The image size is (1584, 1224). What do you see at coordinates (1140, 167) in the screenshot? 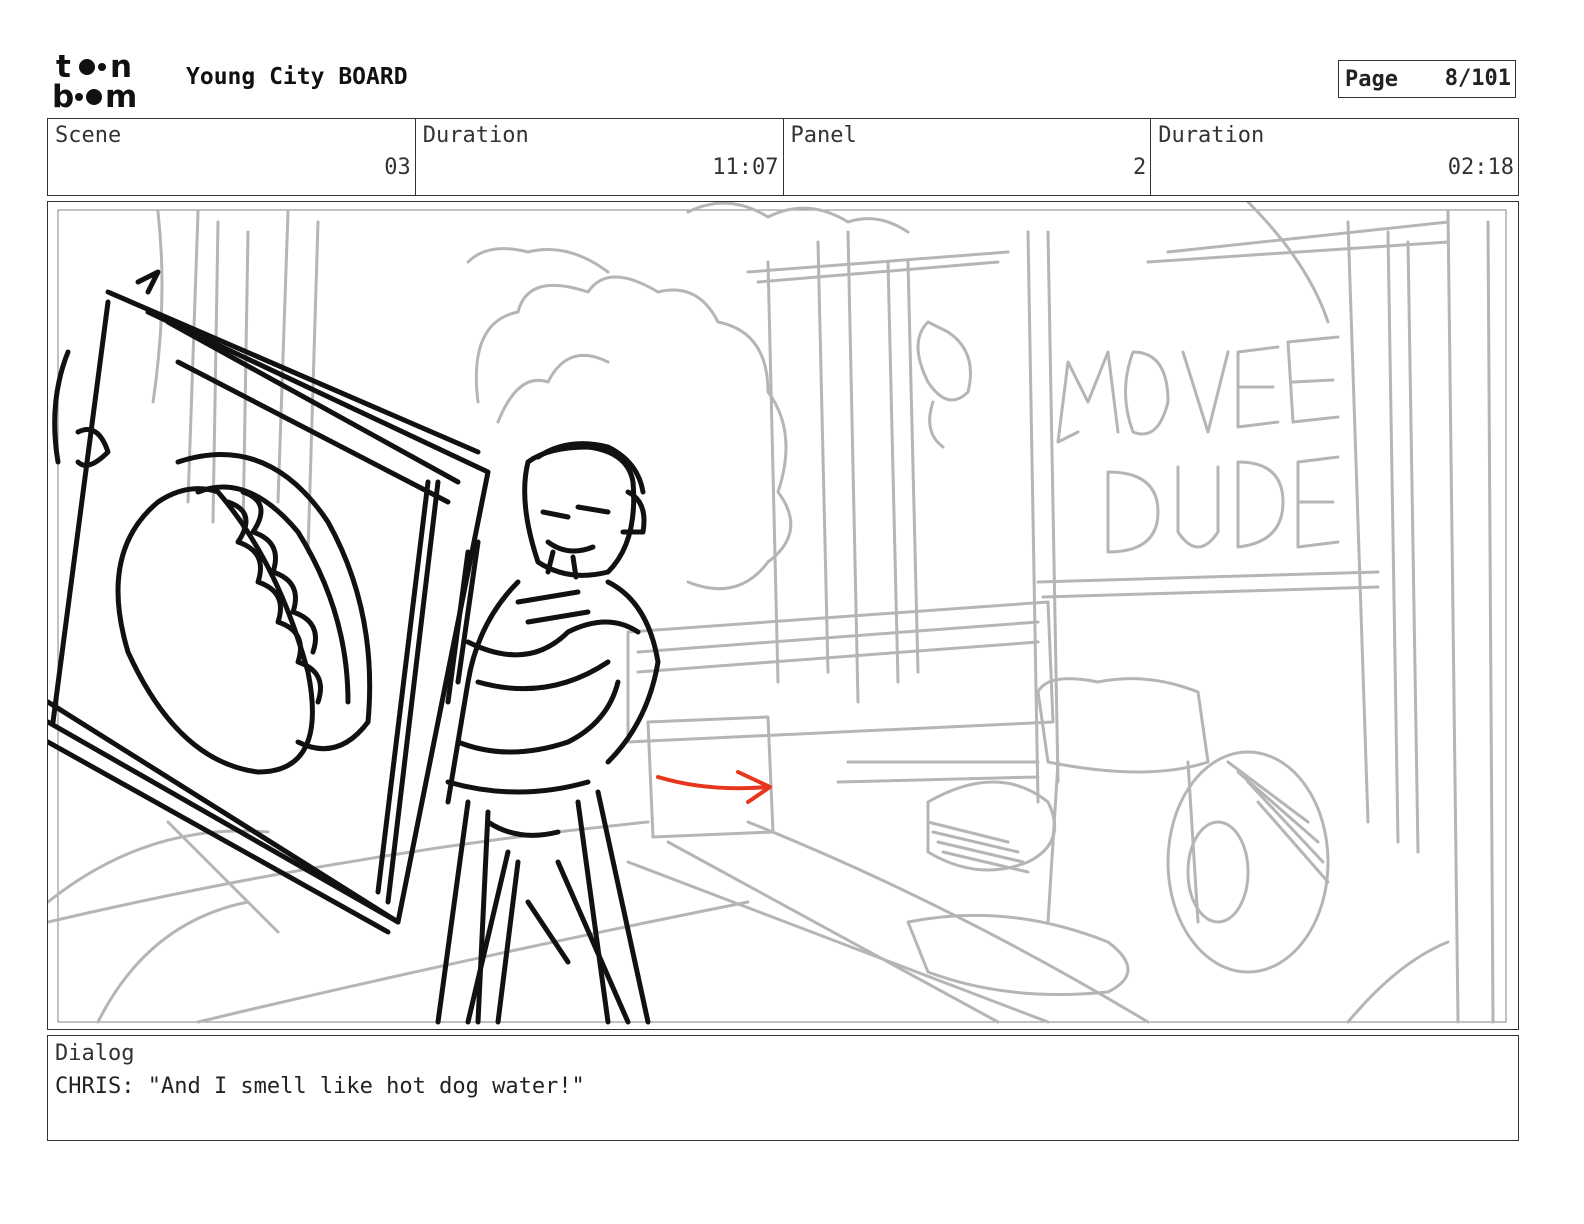
I see `panel-value: 2` at bounding box center [1140, 167].